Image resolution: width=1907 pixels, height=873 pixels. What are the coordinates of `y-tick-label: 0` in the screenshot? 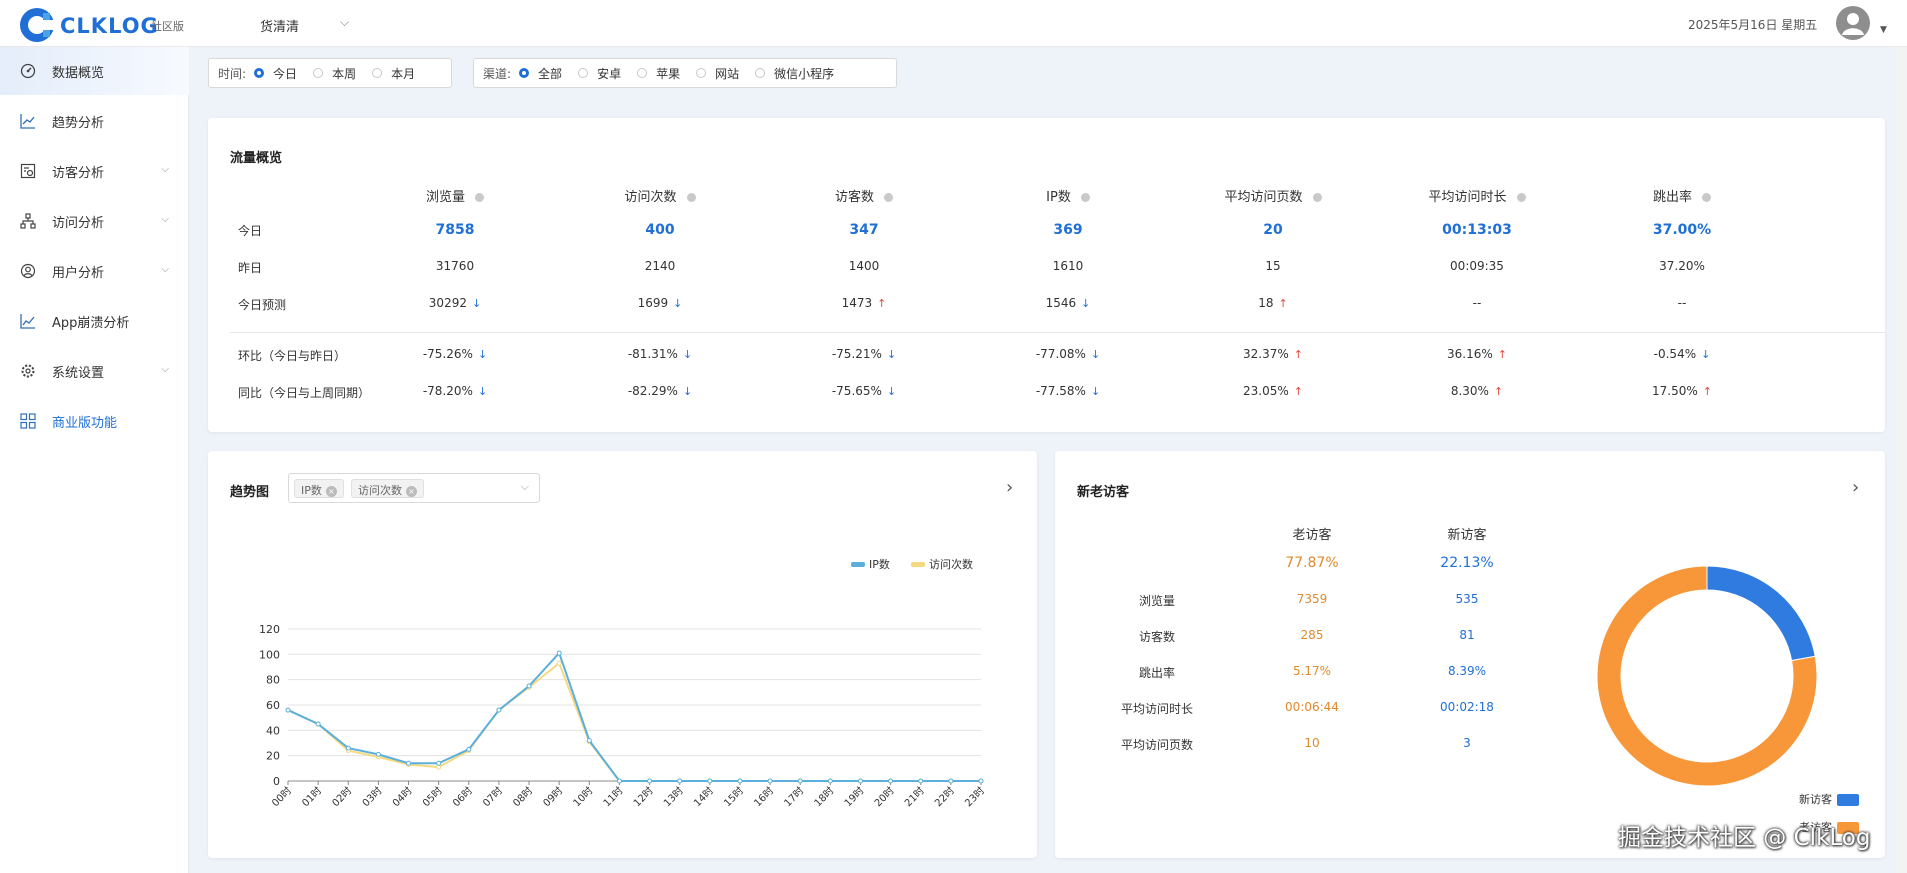 It's located at (276, 781).